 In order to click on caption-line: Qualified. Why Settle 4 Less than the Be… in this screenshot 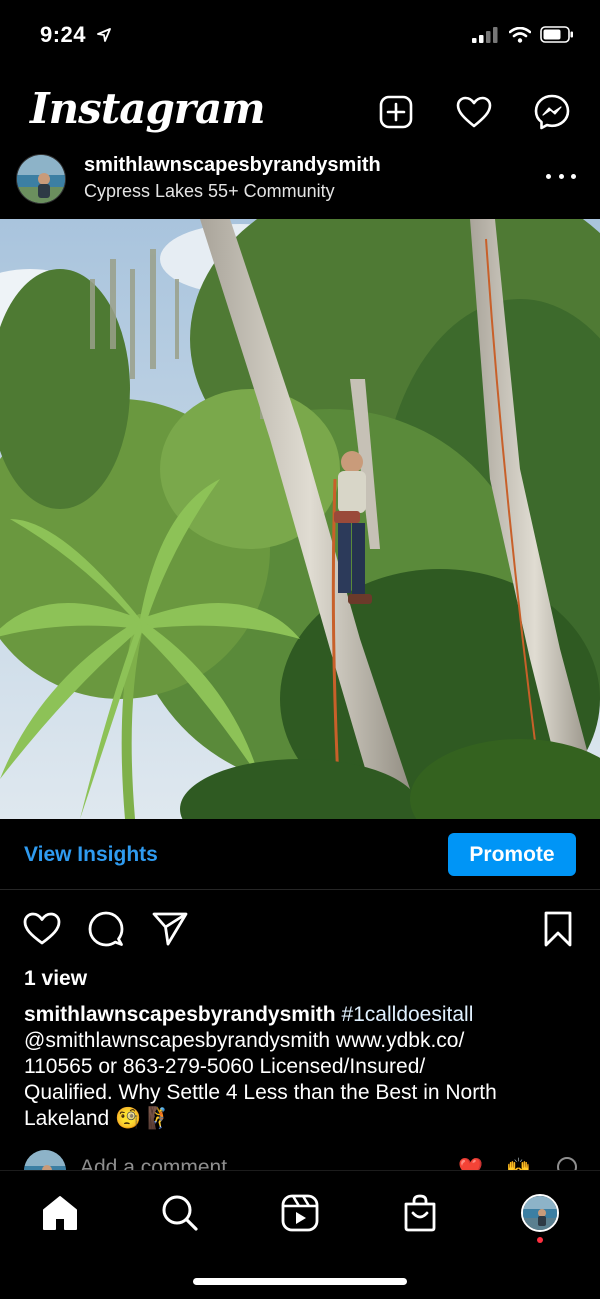, I will do `click(260, 1092)`.